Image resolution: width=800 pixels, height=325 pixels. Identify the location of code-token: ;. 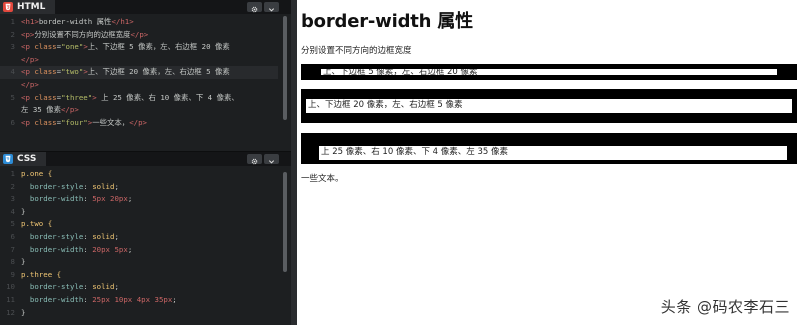
(130, 249).